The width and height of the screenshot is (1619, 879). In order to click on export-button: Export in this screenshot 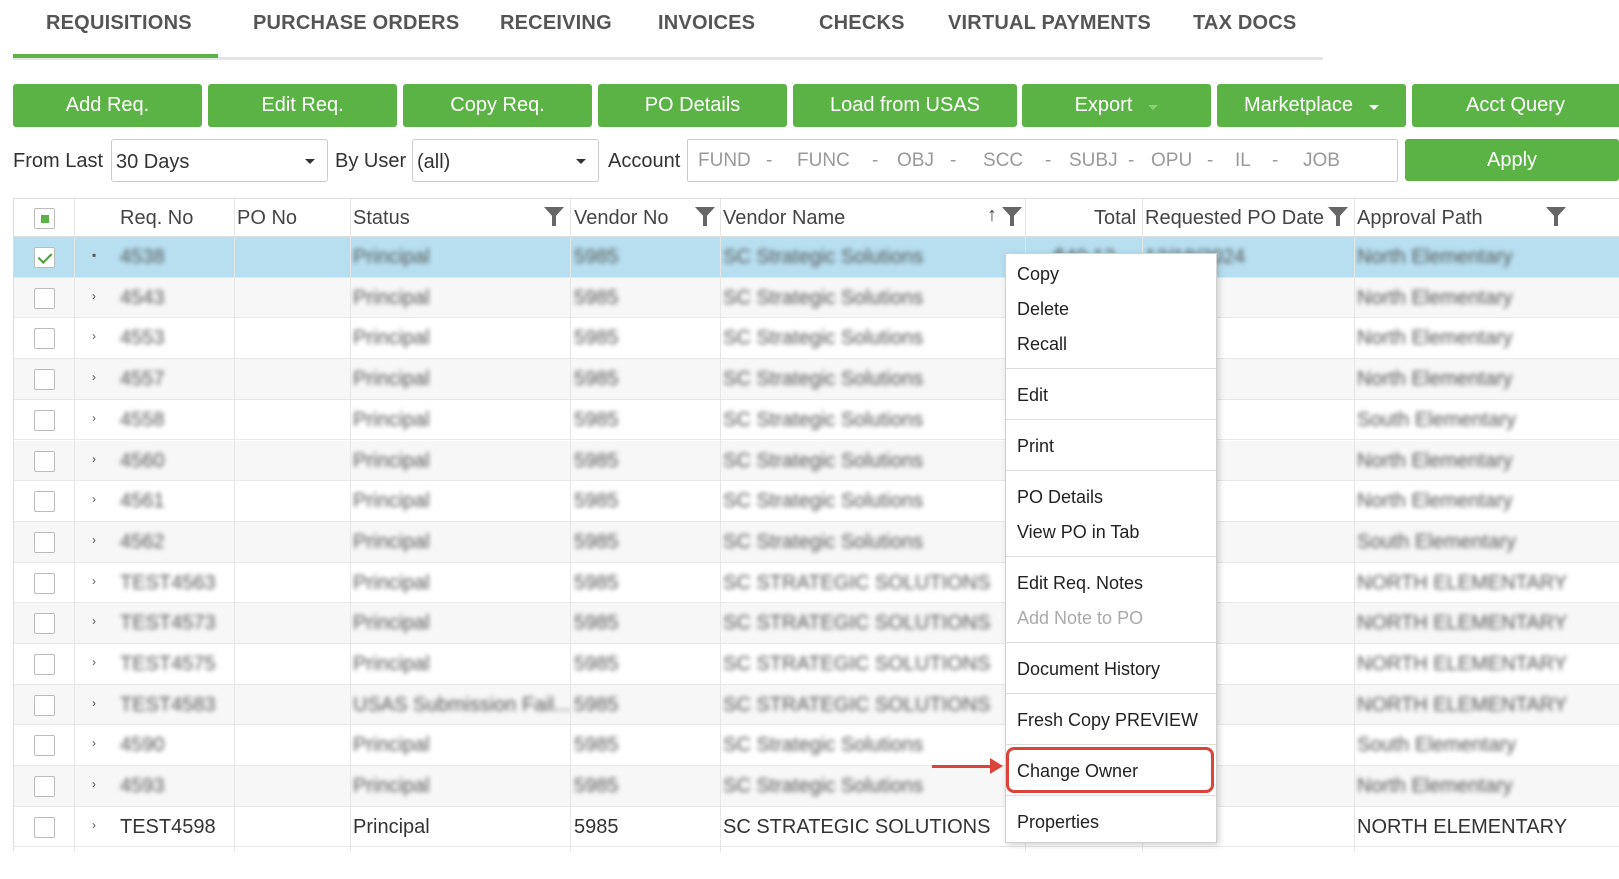, I will do `click(1116, 105)`.